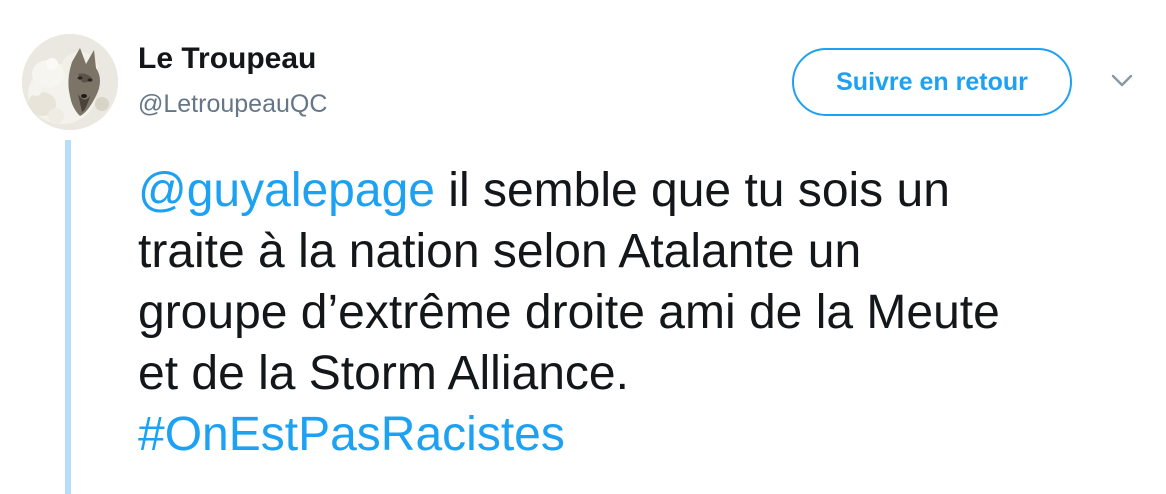 The image size is (1166, 494). What do you see at coordinates (500, 251) in the screenshot?
I see `tweet-line-2: traite à la nation selon Atalante un` at bounding box center [500, 251].